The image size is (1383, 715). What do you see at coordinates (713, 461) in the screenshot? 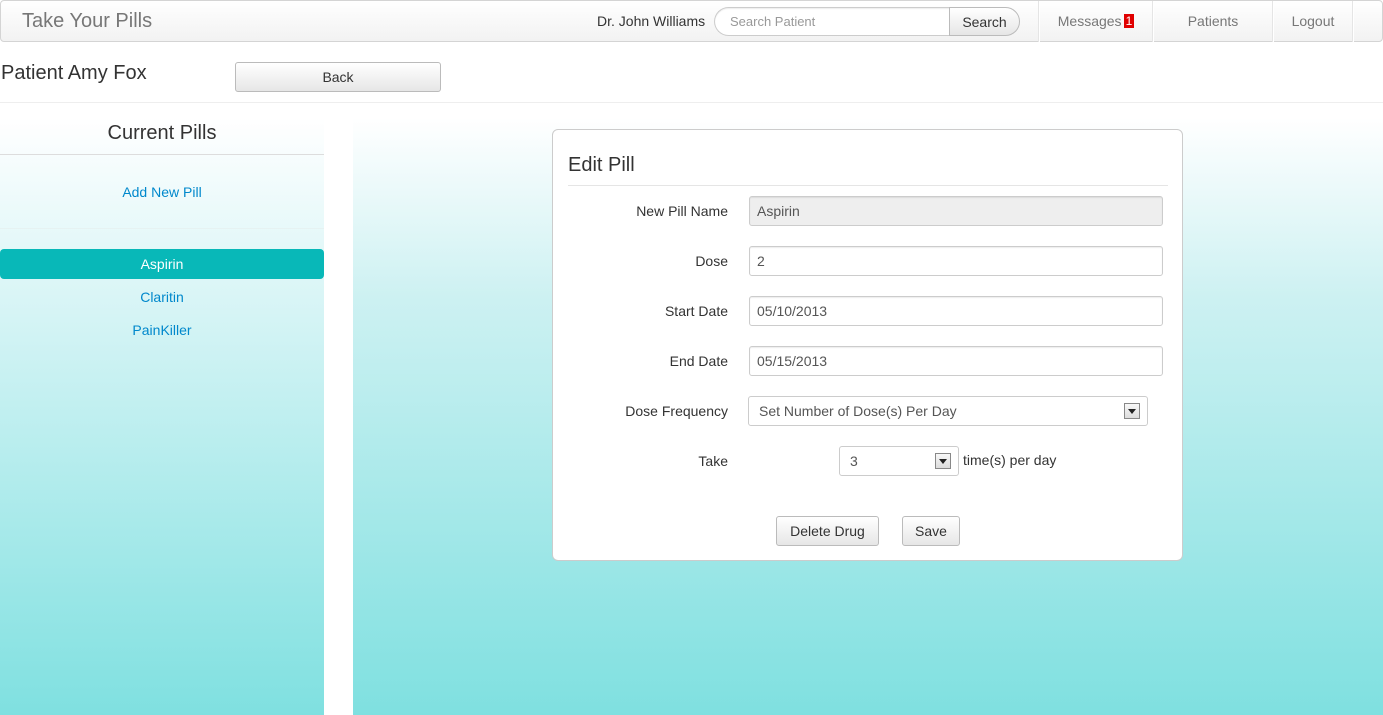
I see `take-label: Take` at bounding box center [713, 461].